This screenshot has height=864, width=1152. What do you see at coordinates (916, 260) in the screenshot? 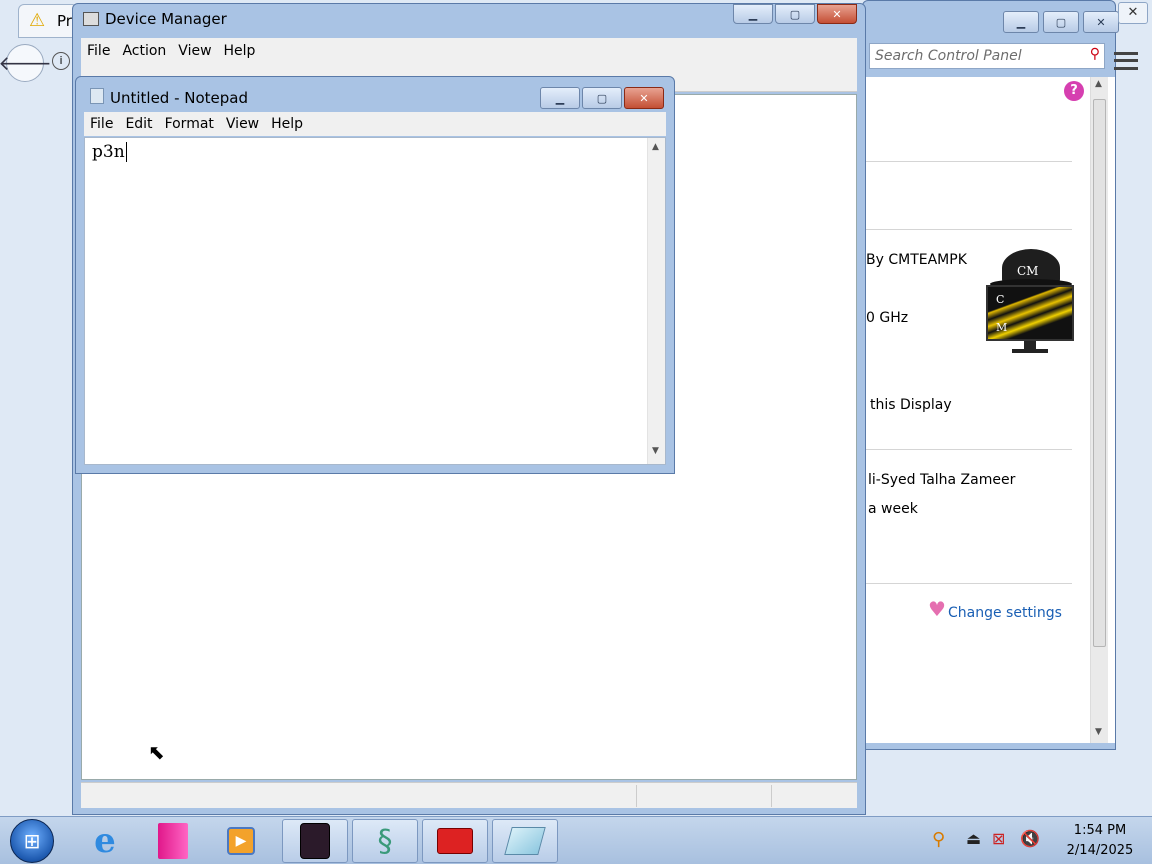
I see `cp-item-manufacturer: By CMTEAMPK` at bounding box center [916, 260].